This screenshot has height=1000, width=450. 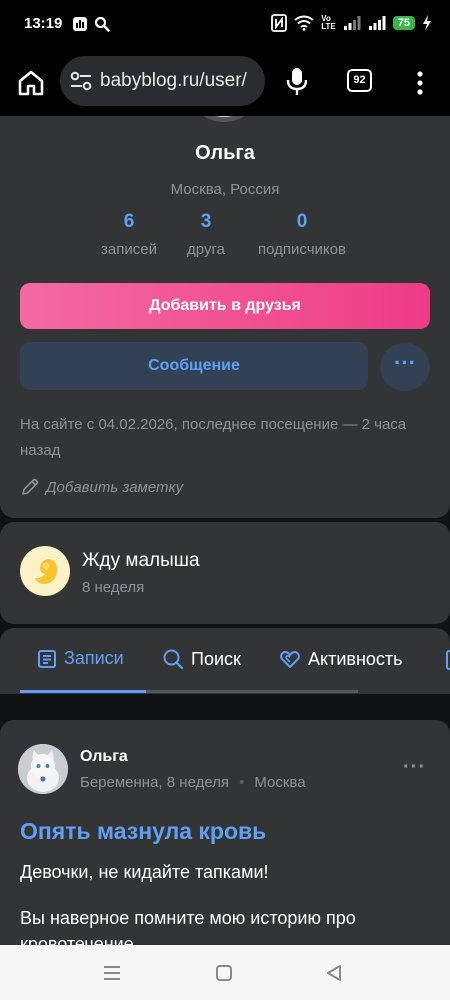 What do you see at coordinates (359, 80) in the screenshot?
I see `tab-switcher-button: 92` at bounding box center [359, 80].